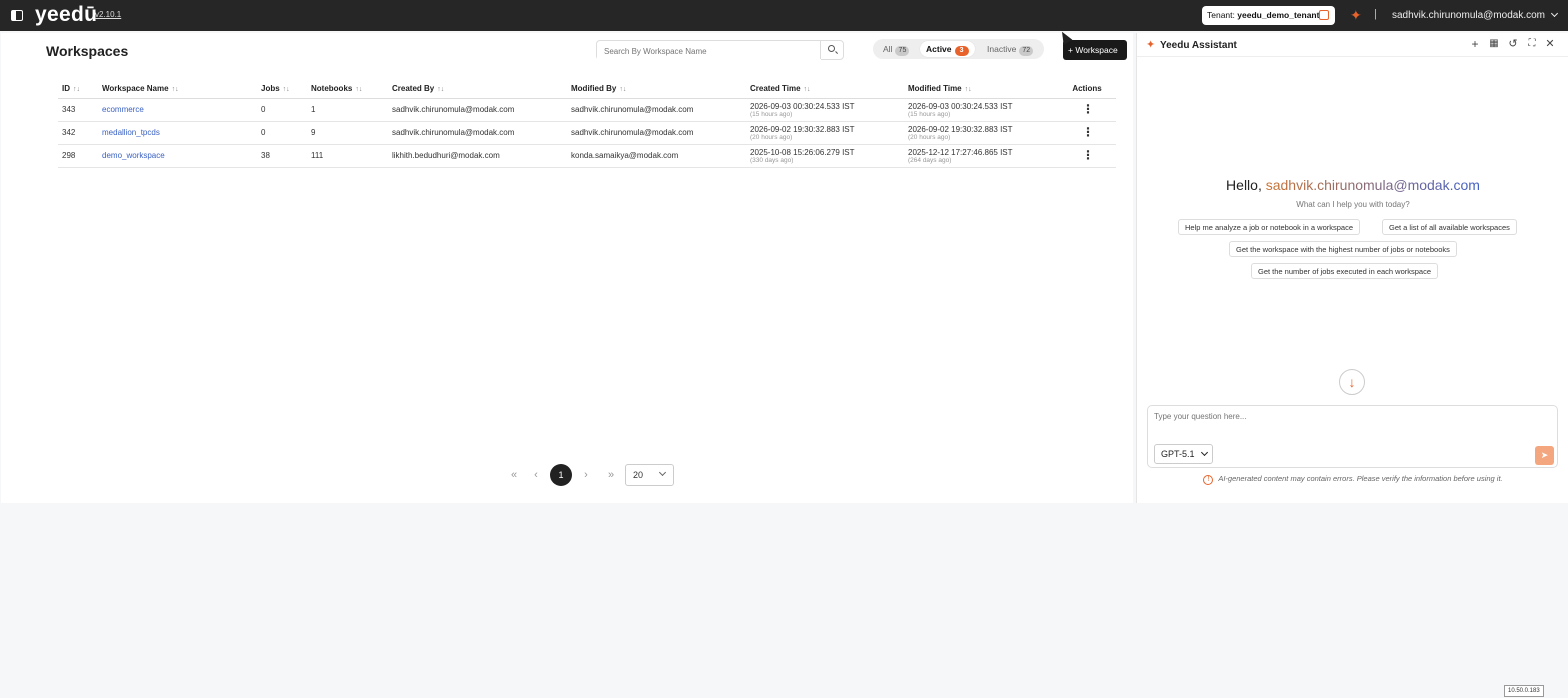  I want to click on close-icon: ✕, so click(1550, 44).